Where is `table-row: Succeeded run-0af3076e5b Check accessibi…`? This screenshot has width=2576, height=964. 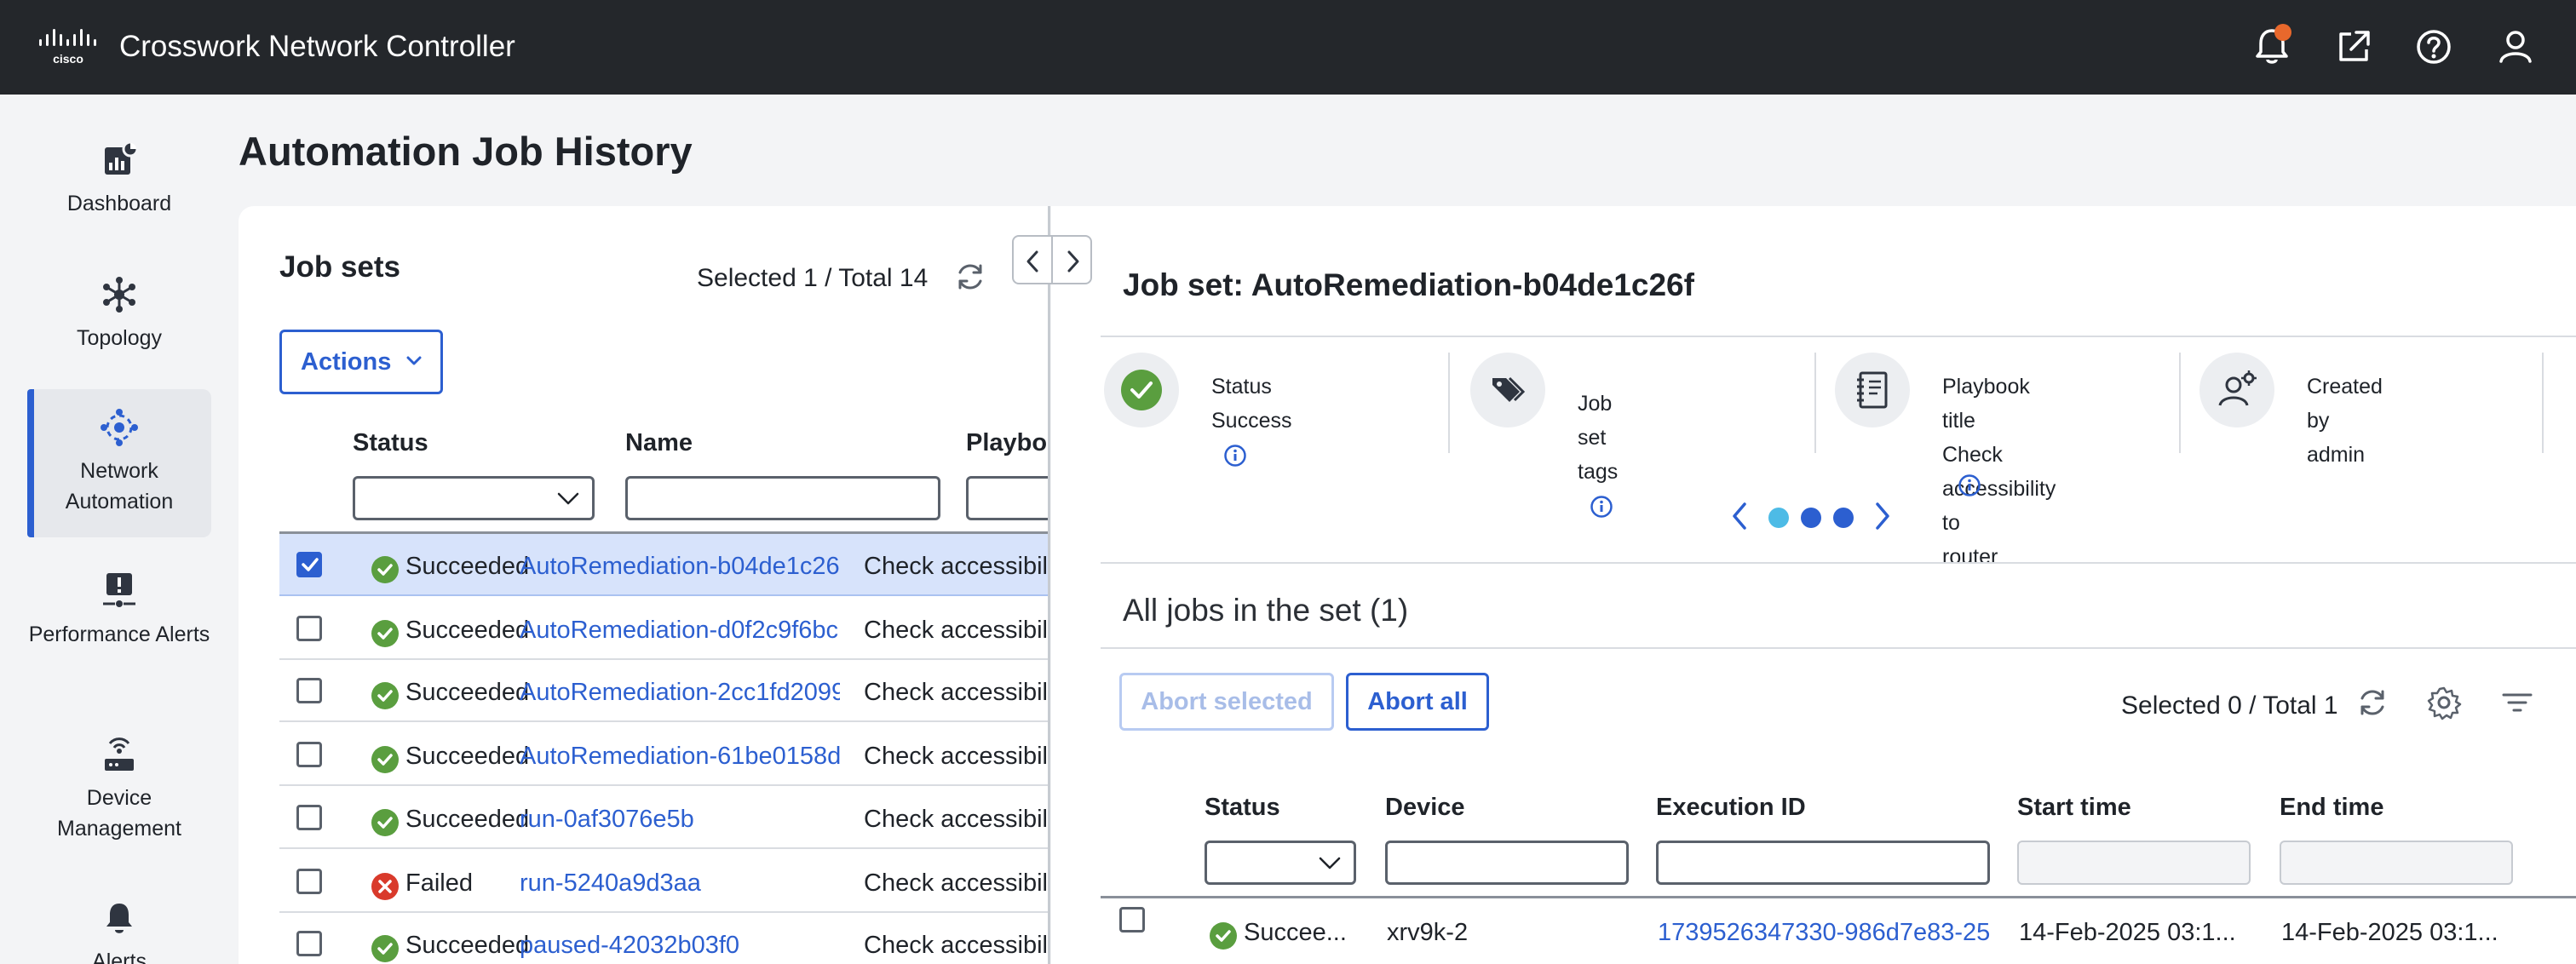
table-row: Succeeded run-0af3076e5b Check accessibi… is located at coordinates (664, 818).